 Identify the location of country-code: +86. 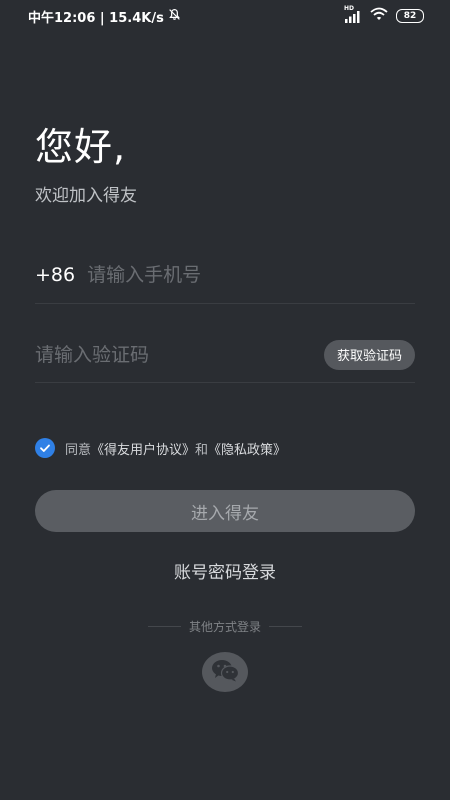
(55, 275).